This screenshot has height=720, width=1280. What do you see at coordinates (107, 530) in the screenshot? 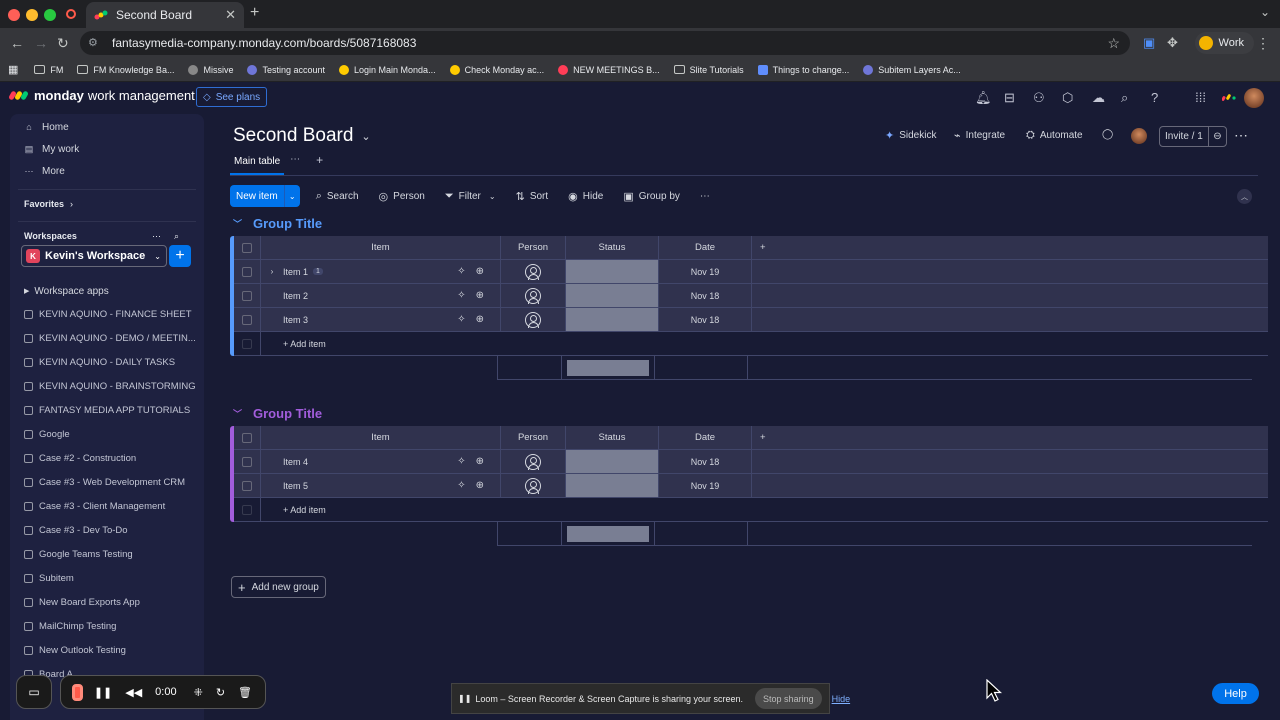
I see `sidebar-board-item: Case #3 - Dev To-Do` at bounding box center [107, 530].